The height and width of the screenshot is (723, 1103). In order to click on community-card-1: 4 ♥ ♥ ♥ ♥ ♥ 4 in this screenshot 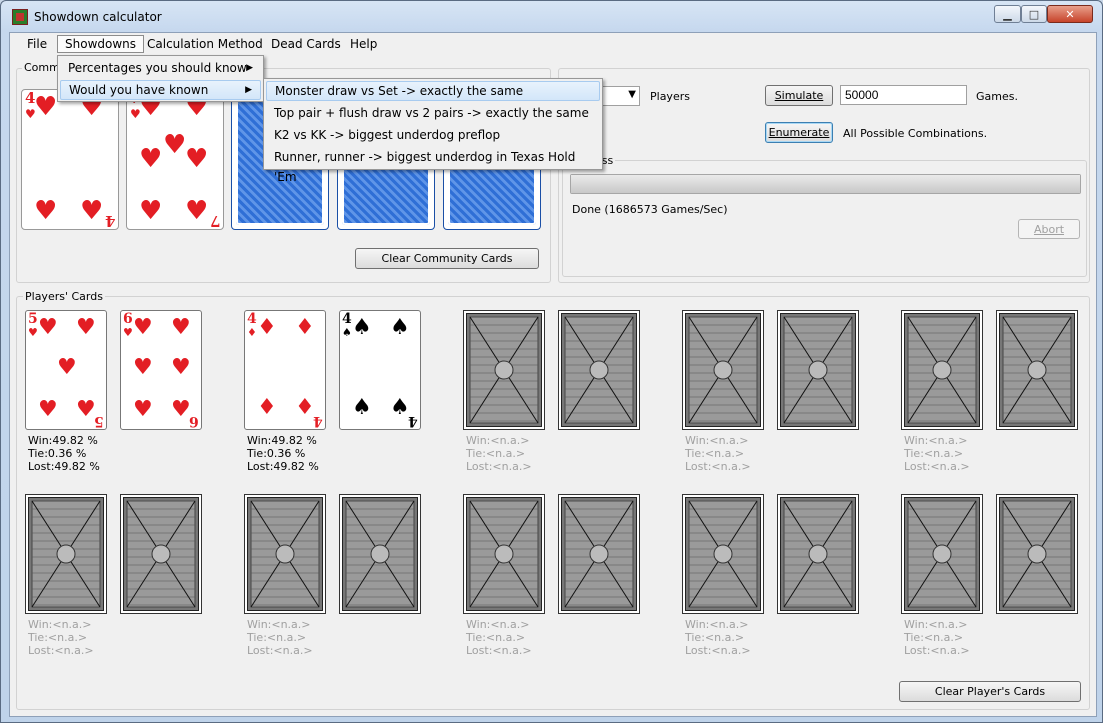, I will do `click(70, 159)`.